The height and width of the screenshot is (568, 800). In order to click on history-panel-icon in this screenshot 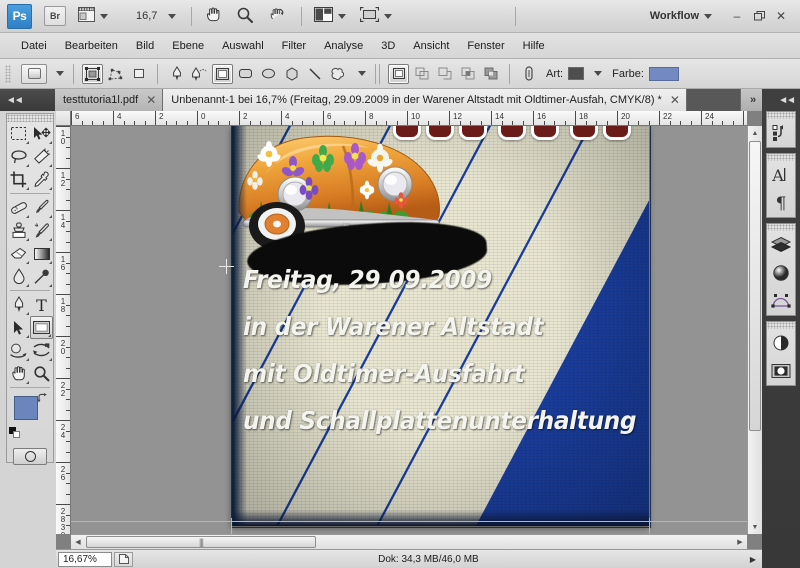, I will do `click(781, 133)`.